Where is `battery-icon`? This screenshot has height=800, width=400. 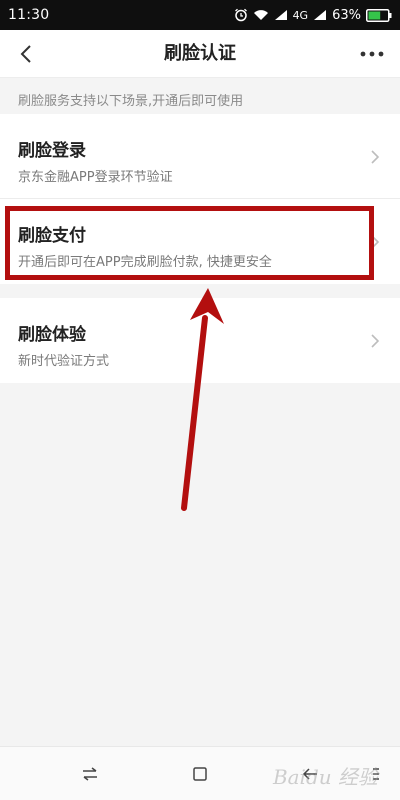 battery-icon is located at coordinates (379, 15).